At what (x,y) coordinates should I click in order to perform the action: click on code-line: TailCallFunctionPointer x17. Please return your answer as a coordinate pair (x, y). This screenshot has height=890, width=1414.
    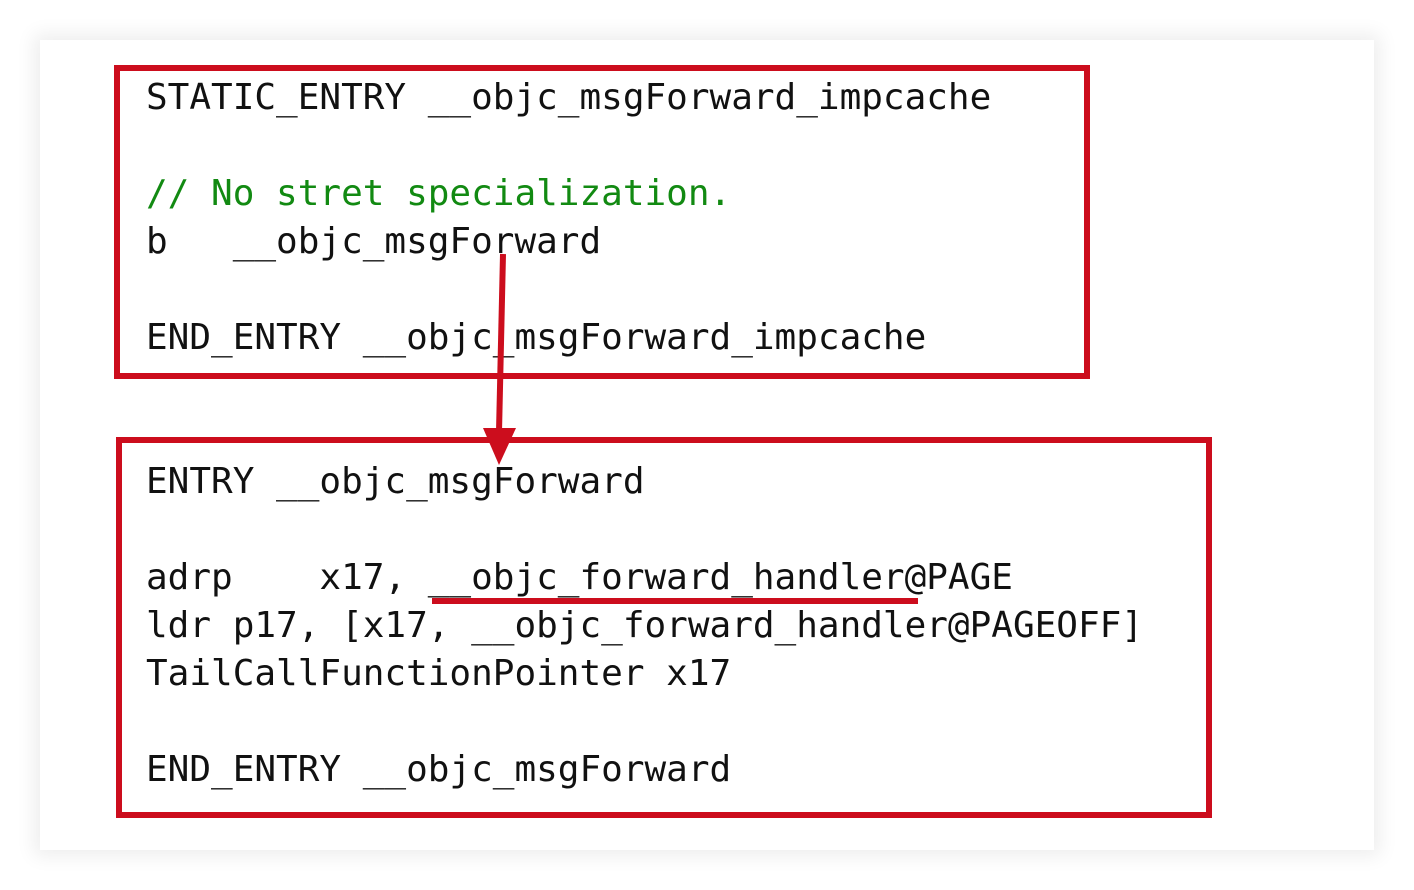
    Looking at the image, I should click on (439, 673).